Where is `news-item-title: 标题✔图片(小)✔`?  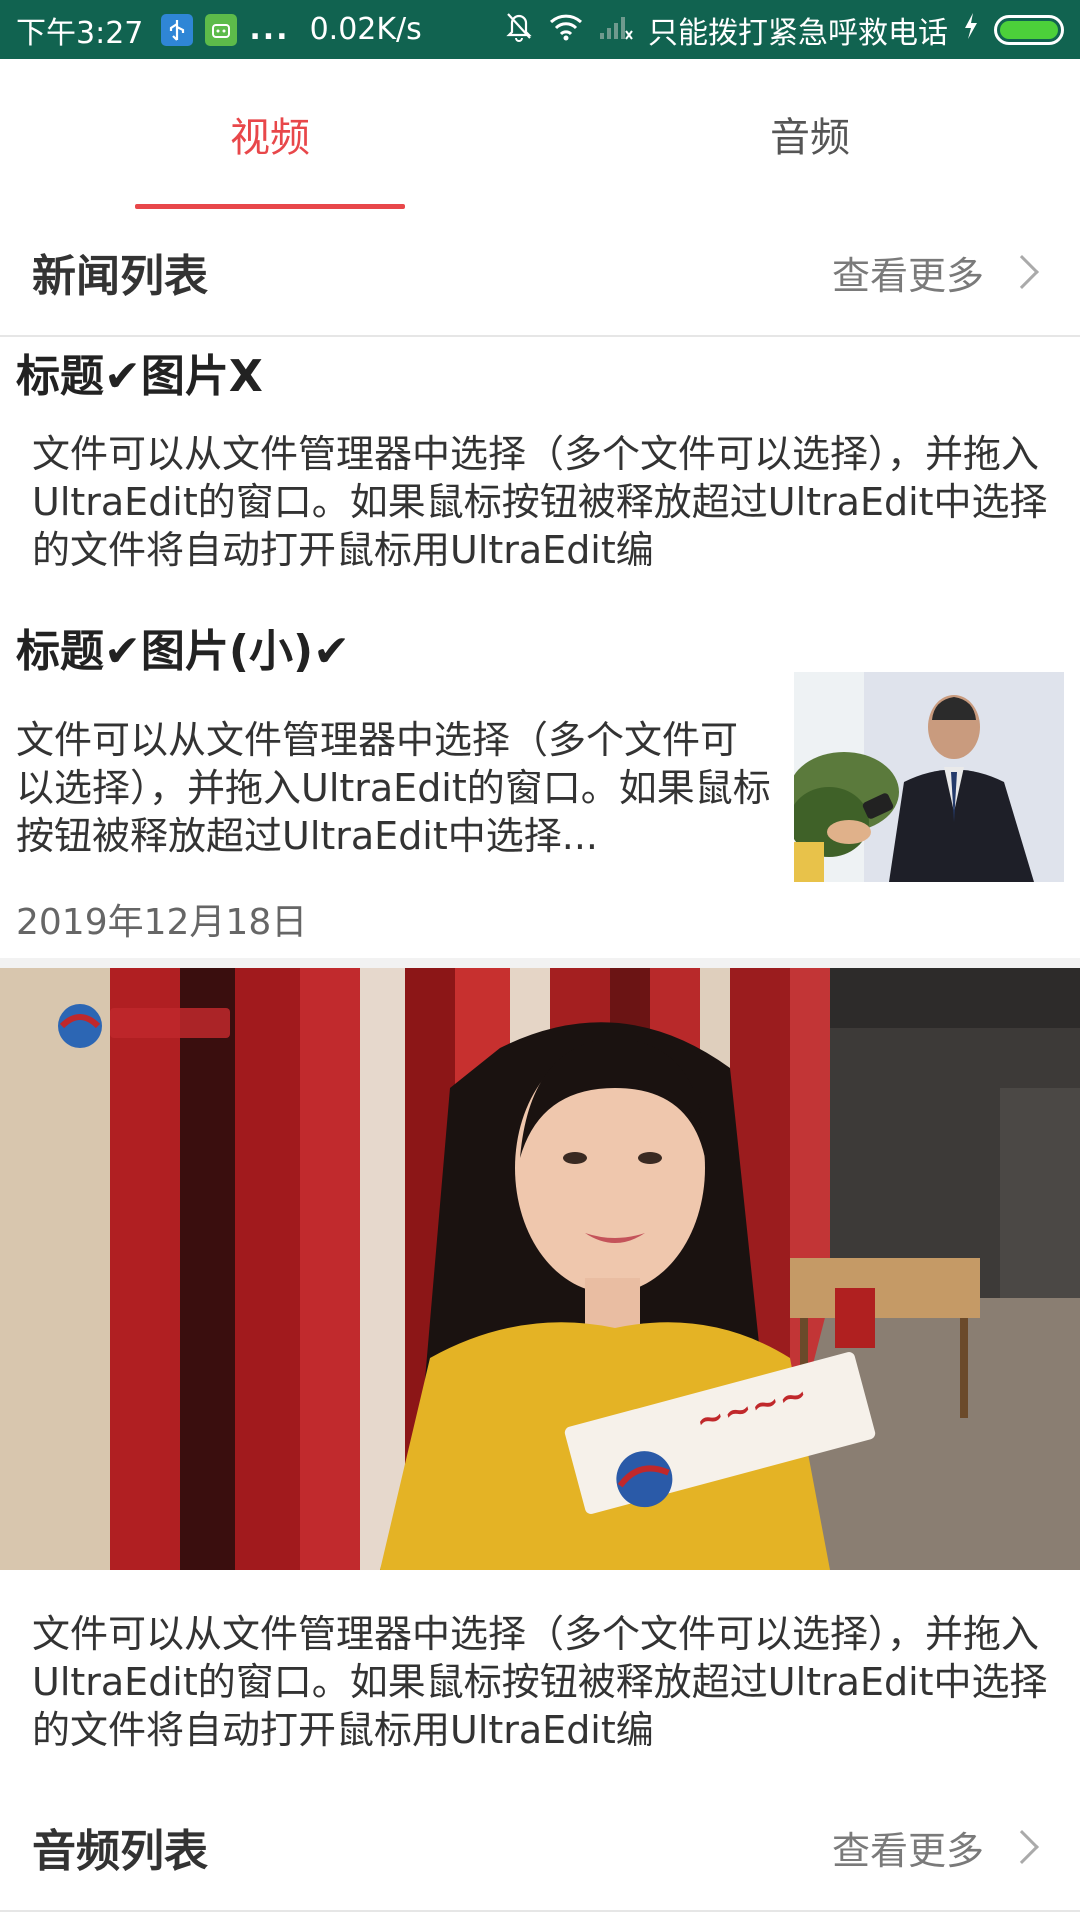 news-item-title: 标题✔图片(小)✔ is located at coordinates (183, 651).